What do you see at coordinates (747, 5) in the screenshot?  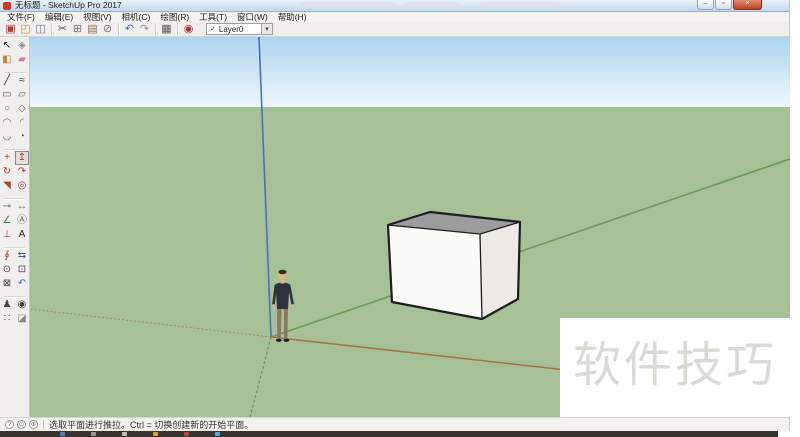 I see `close-button: ×` at bounding box center [747, 5].